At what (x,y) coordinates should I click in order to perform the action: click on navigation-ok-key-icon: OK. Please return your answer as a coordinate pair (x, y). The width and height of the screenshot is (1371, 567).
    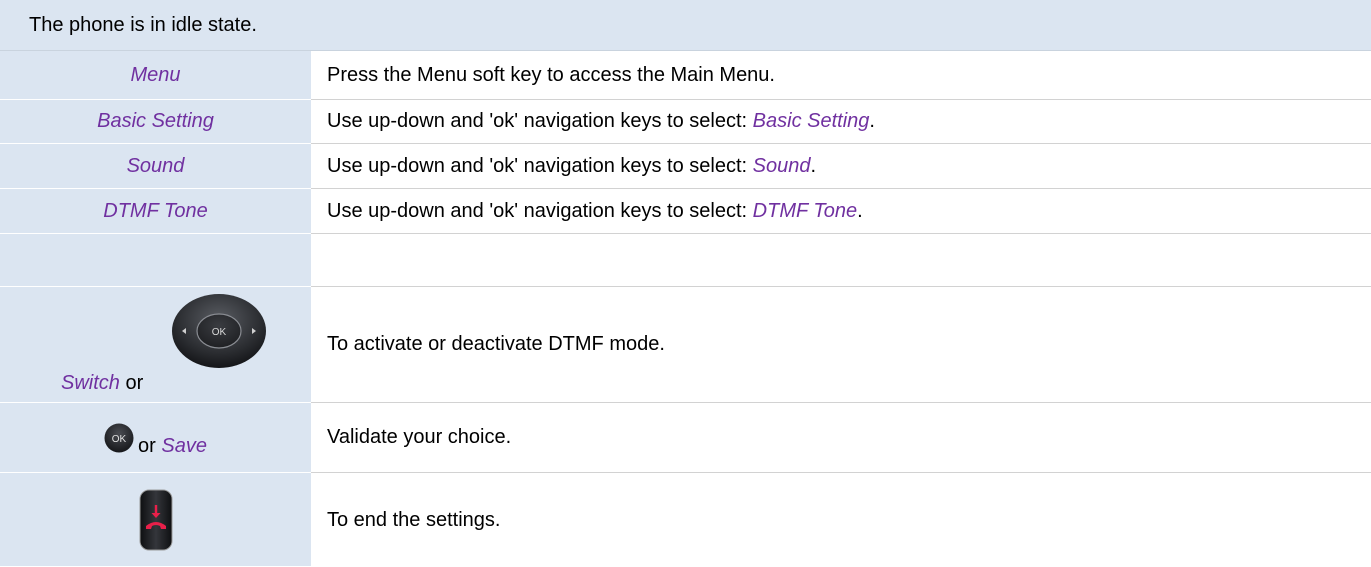
    Looking at the image, I should click on (219, 331).